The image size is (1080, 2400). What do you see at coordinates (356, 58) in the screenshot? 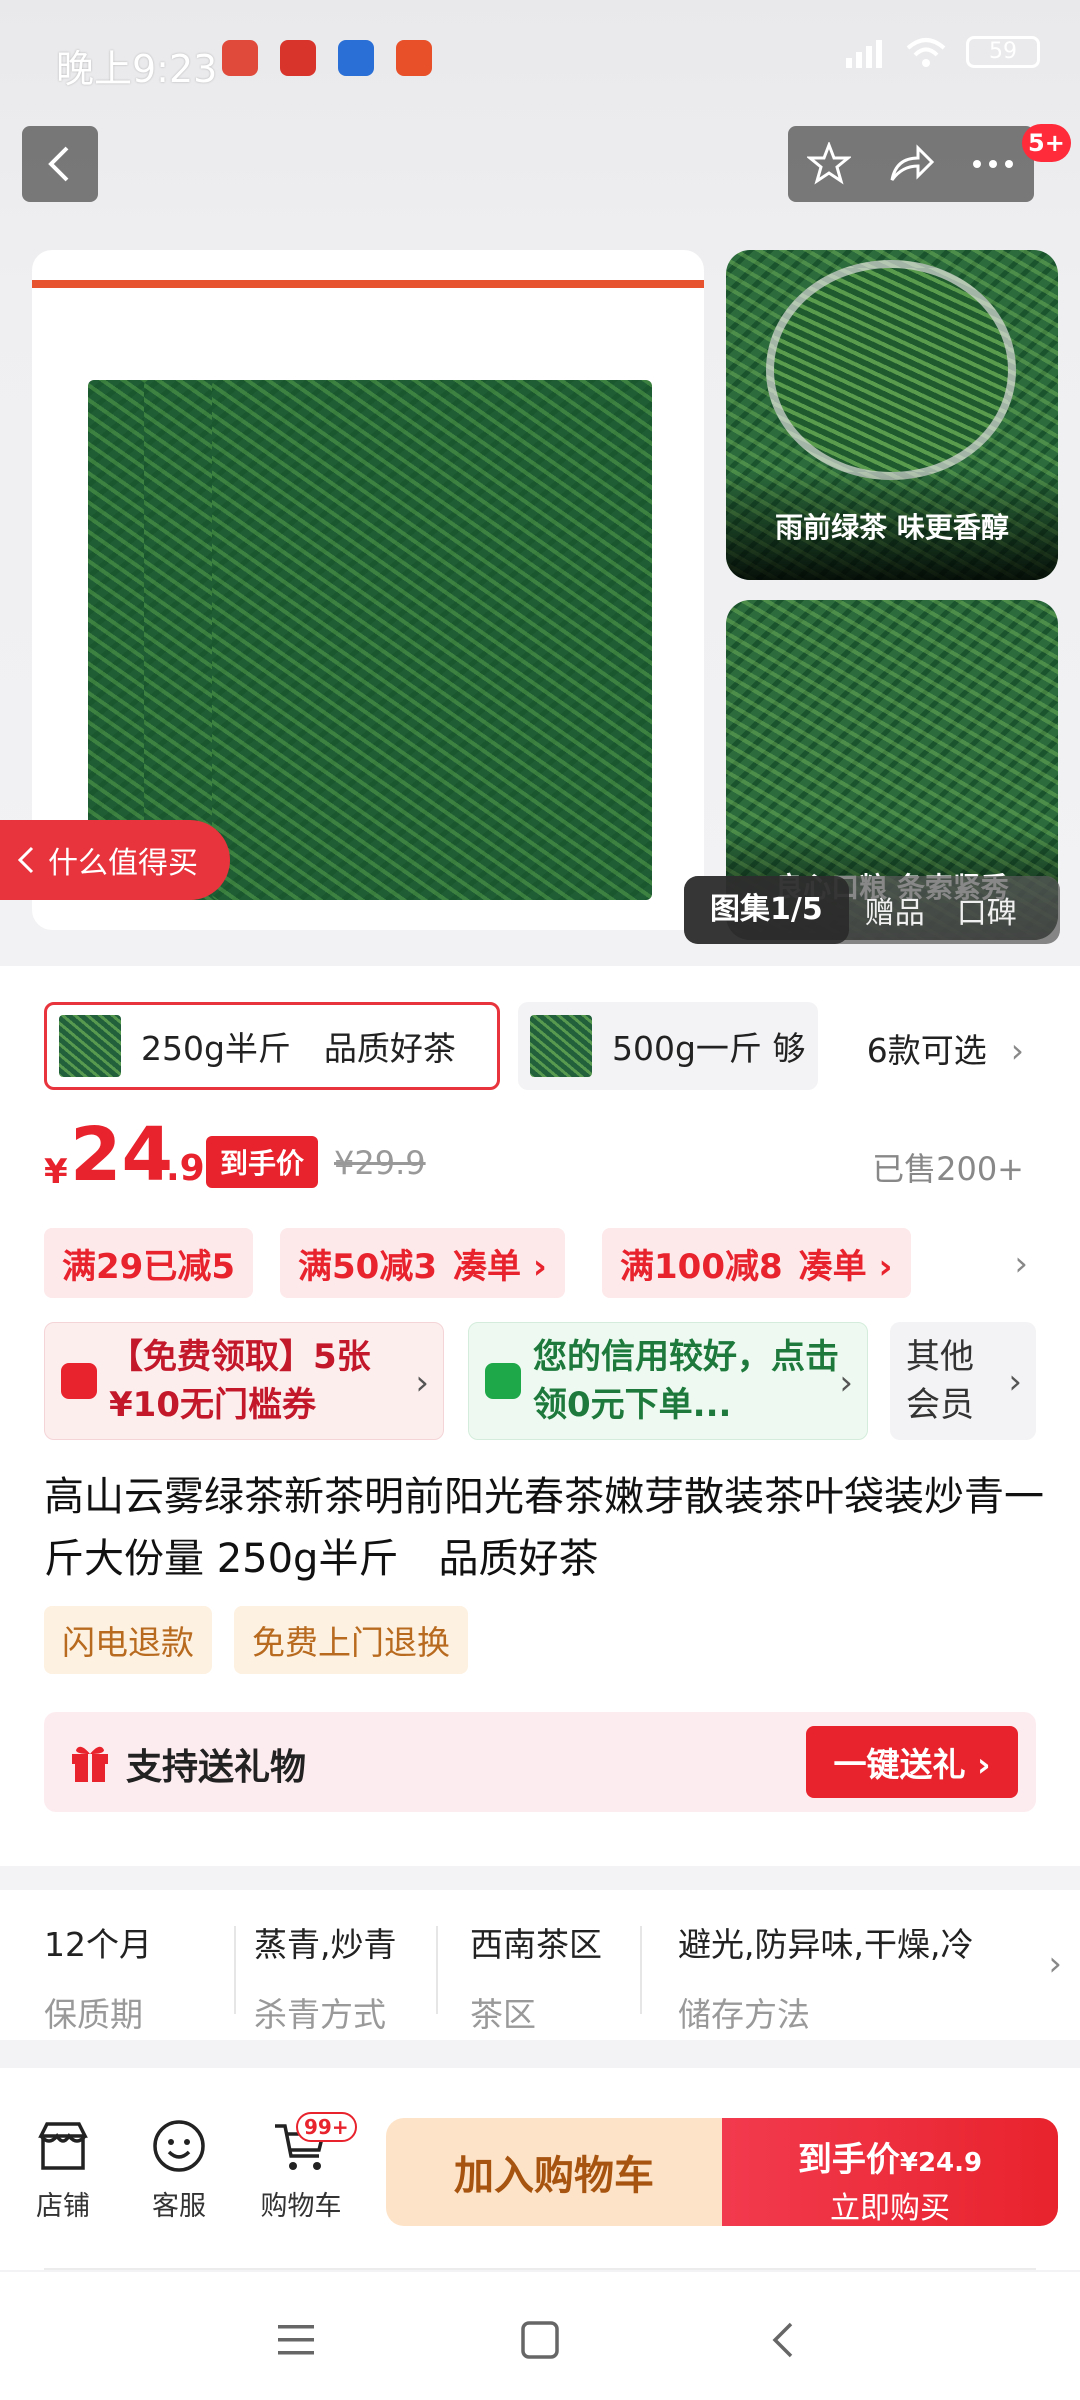
I see `app-notification-icon` at bounding box center [356, 58].